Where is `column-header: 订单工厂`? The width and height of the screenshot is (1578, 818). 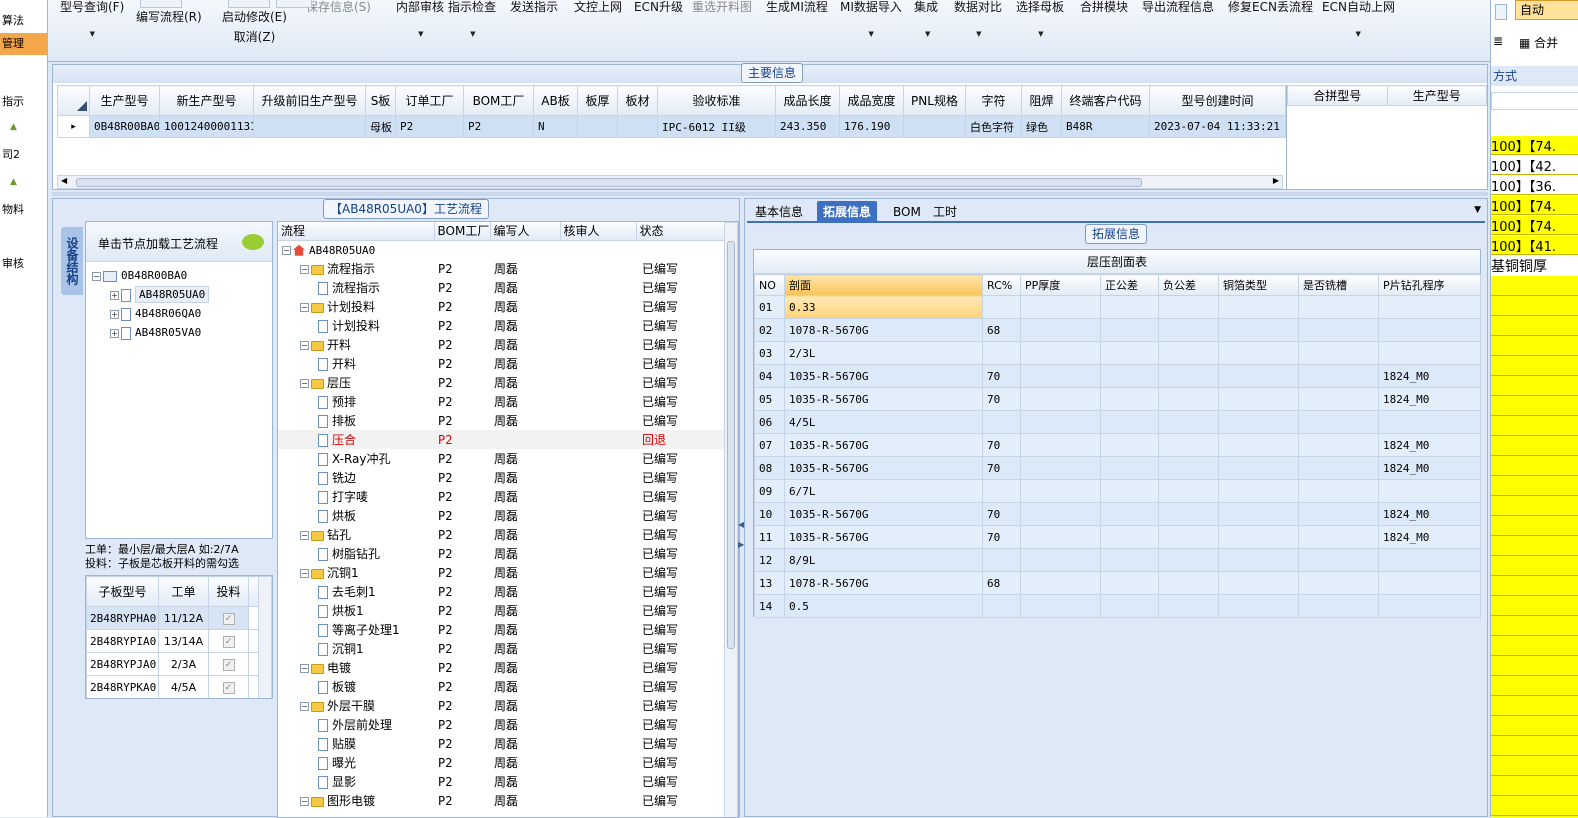 column-header: 订单工厂 is located at coordinates (429, 100).